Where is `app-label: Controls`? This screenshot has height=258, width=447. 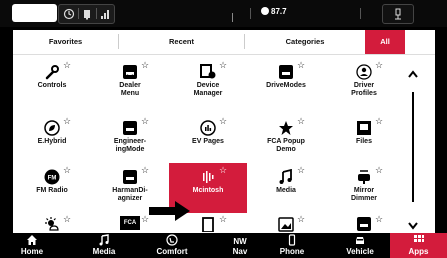 app-label: Controls is located at coordinates (52, 85).